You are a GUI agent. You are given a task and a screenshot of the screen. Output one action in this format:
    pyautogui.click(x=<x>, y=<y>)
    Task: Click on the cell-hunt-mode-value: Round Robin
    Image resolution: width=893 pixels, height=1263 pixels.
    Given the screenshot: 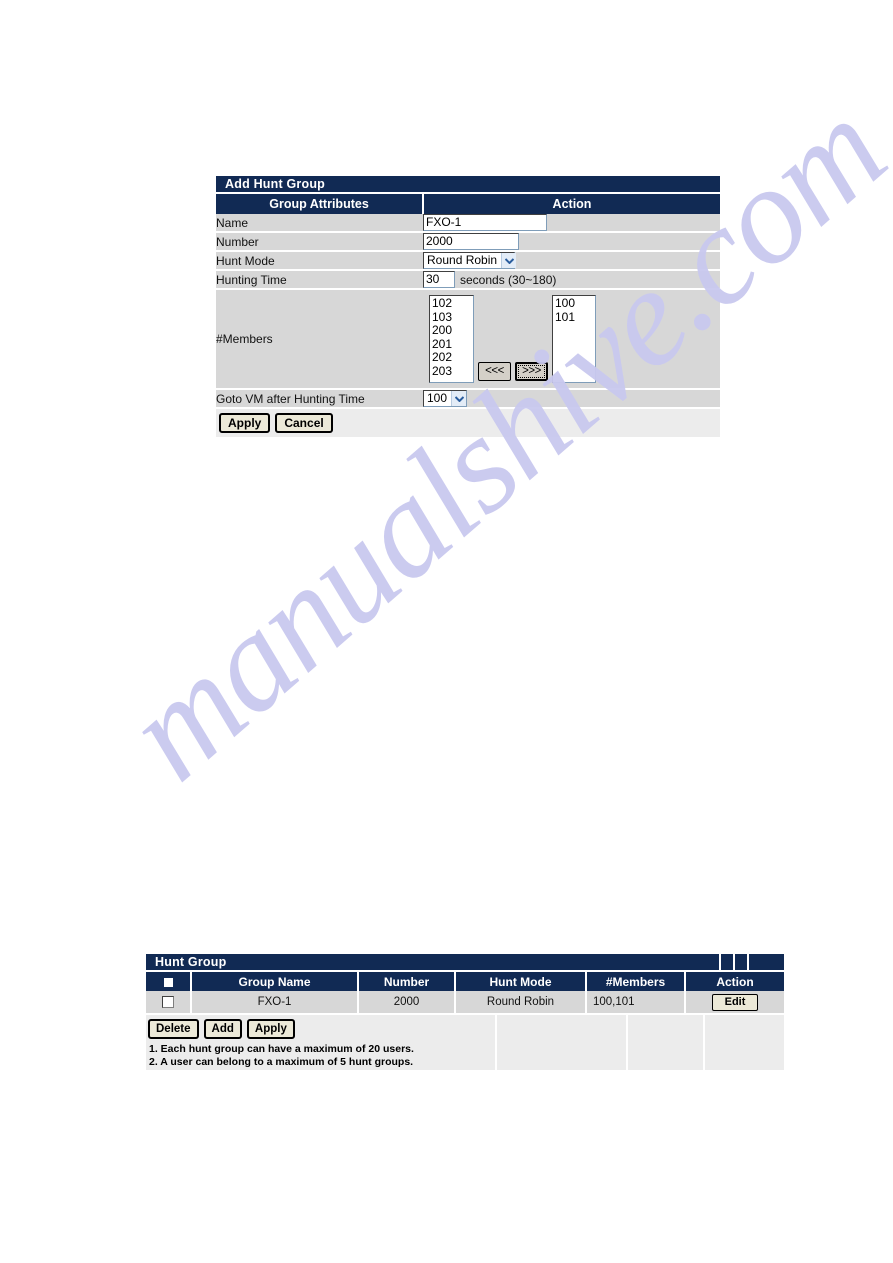 What is the action you would take?
    pyautogui.click(x=571, y=261)
    